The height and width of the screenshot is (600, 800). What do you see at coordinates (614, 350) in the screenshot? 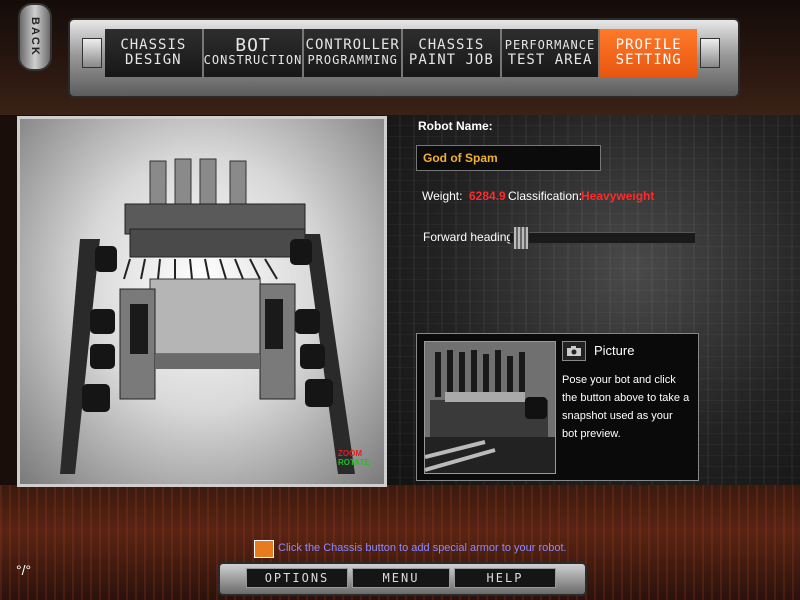
I see `picture-title: Picture` at bounding box center [614, 350].